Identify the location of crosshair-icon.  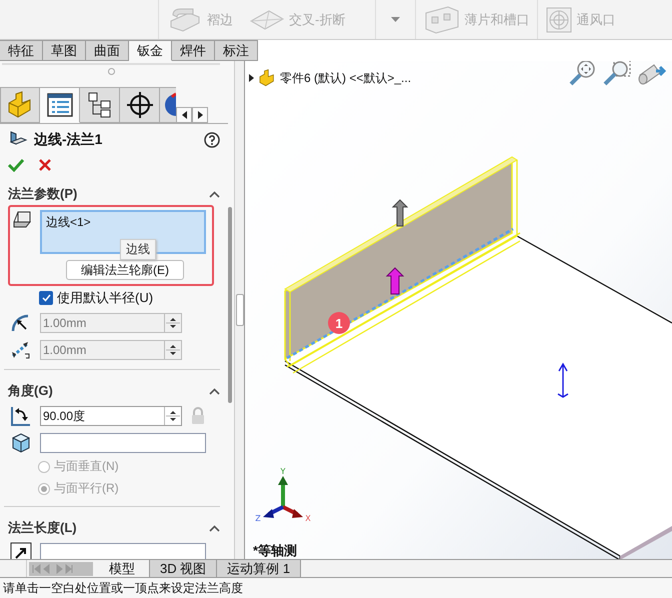
(140, 105).